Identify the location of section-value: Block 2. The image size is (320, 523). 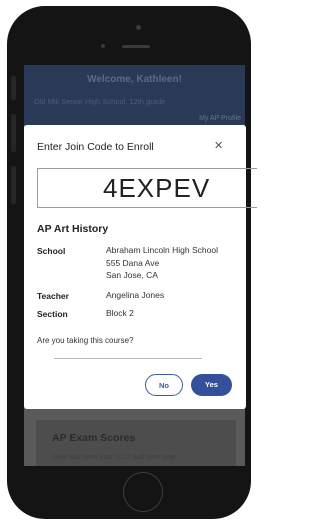
(120, 313).